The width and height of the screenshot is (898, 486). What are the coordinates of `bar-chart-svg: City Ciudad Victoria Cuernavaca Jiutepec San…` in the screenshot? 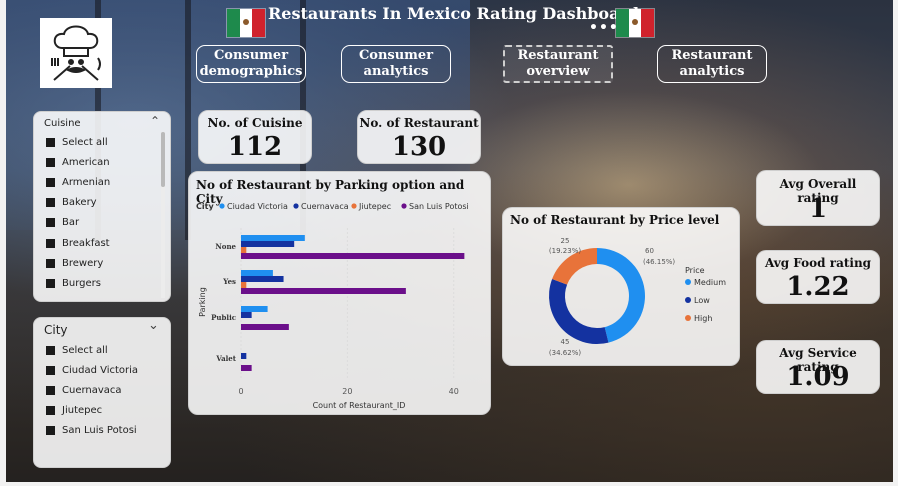 It's located at (332, 306).